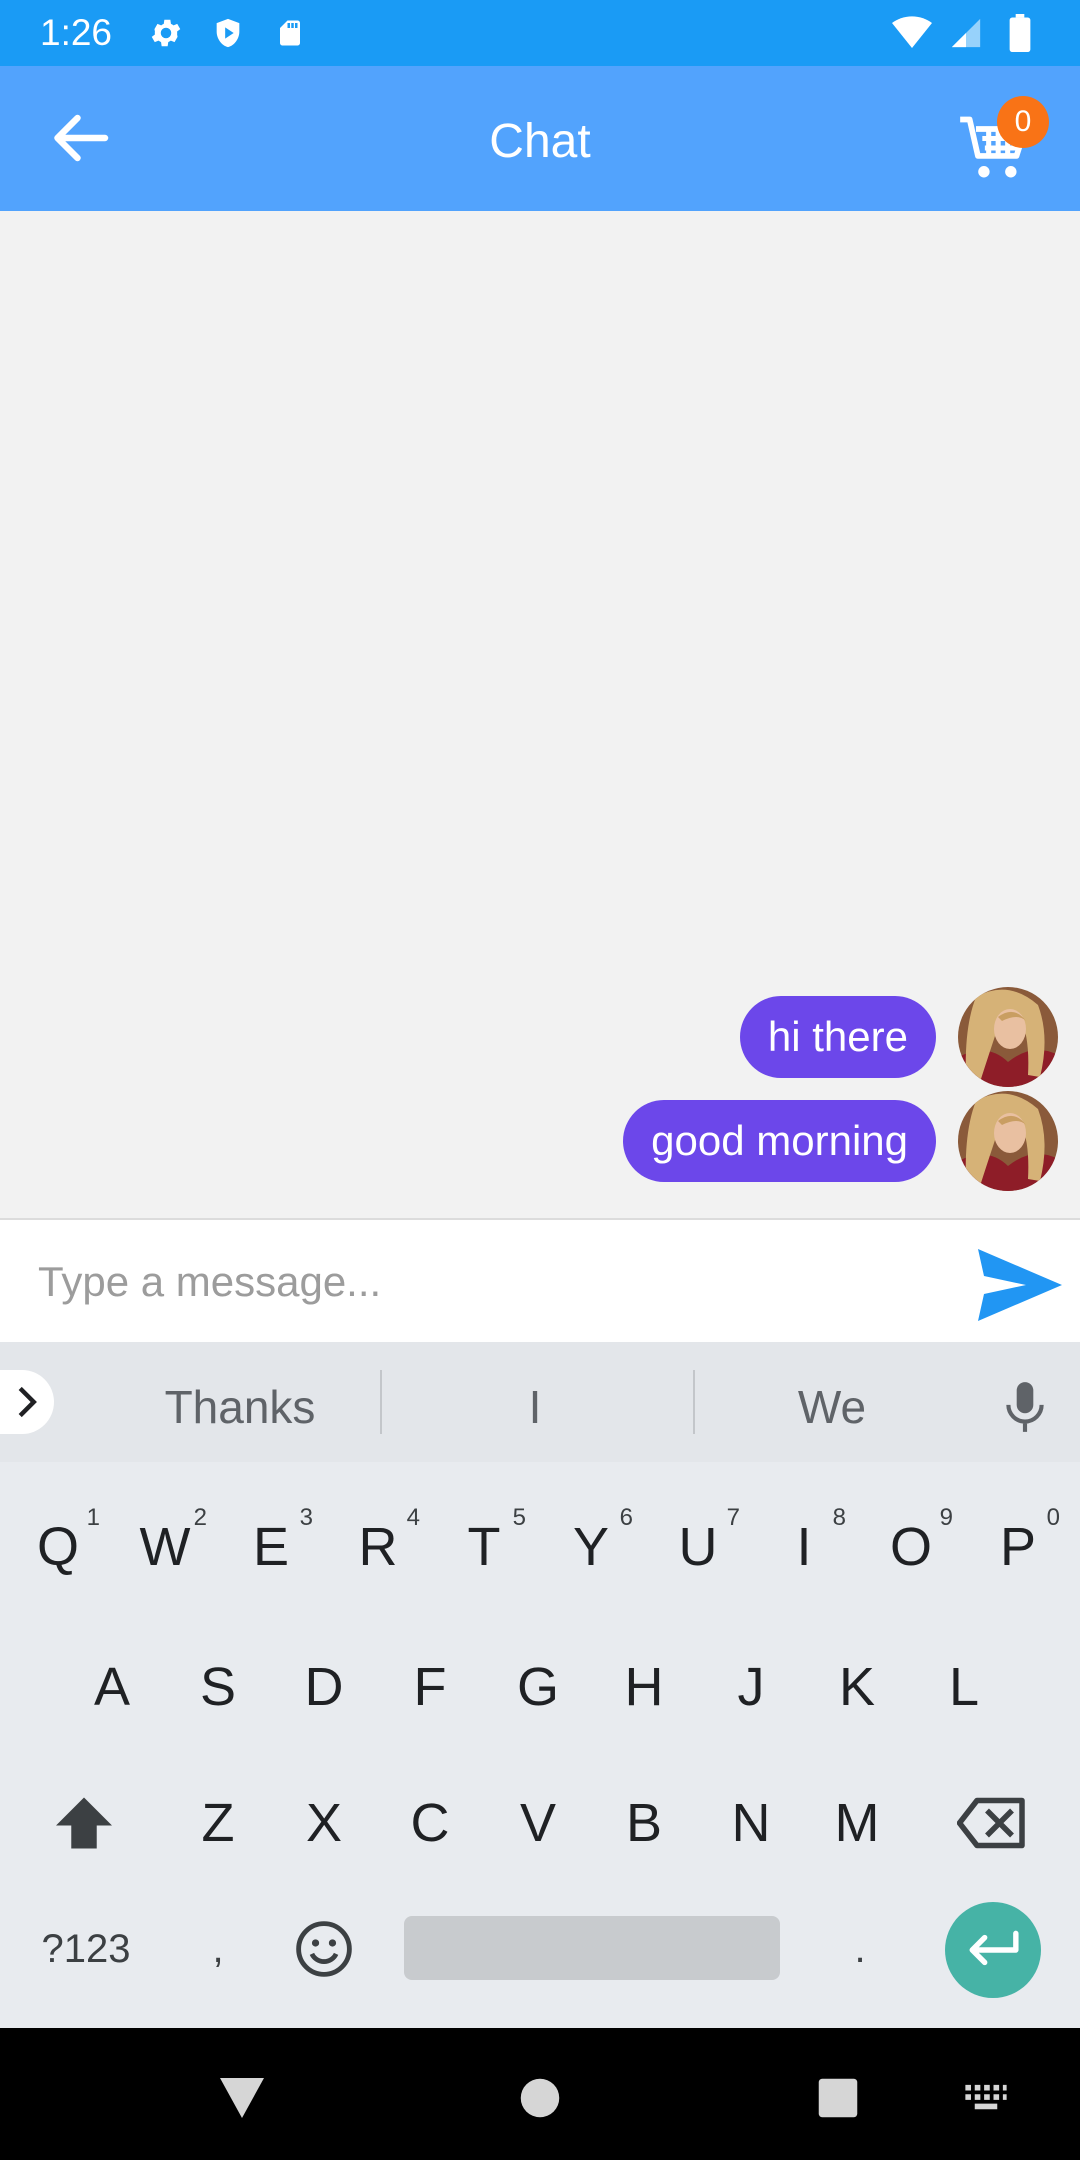  What do you see at coordinates (540, 33) in the screenshot?
I see `status-bar: 1:26` at bounding box center [540, 33].